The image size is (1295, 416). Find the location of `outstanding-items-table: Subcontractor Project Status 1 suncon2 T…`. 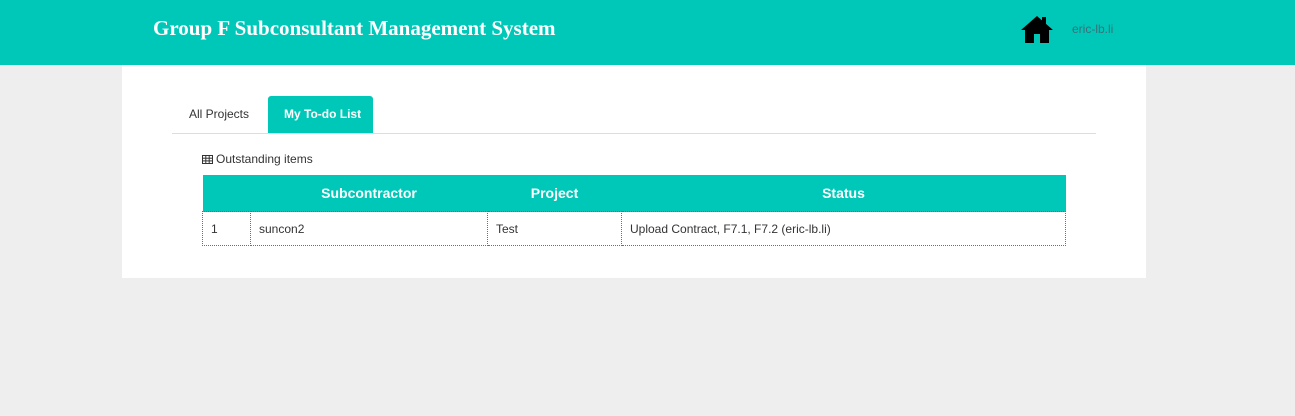

outstanding-items-table: Subcontractor Project Status 1 suncon2 T… is located at coordinates (634, 210).